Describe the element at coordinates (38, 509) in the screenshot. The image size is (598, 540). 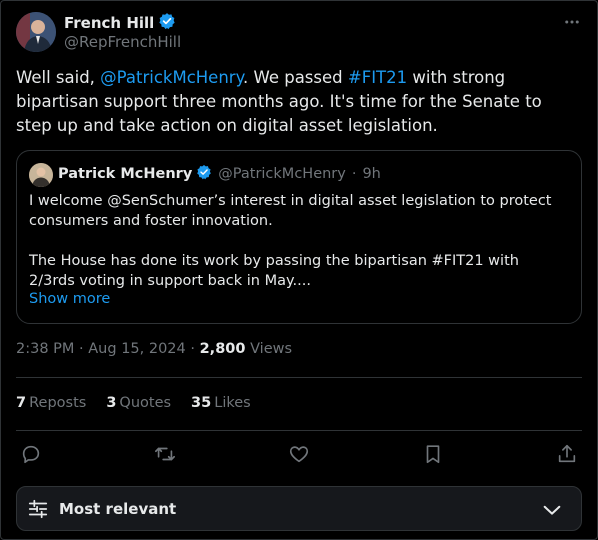
I see `filter-sliders-icon` at that location.